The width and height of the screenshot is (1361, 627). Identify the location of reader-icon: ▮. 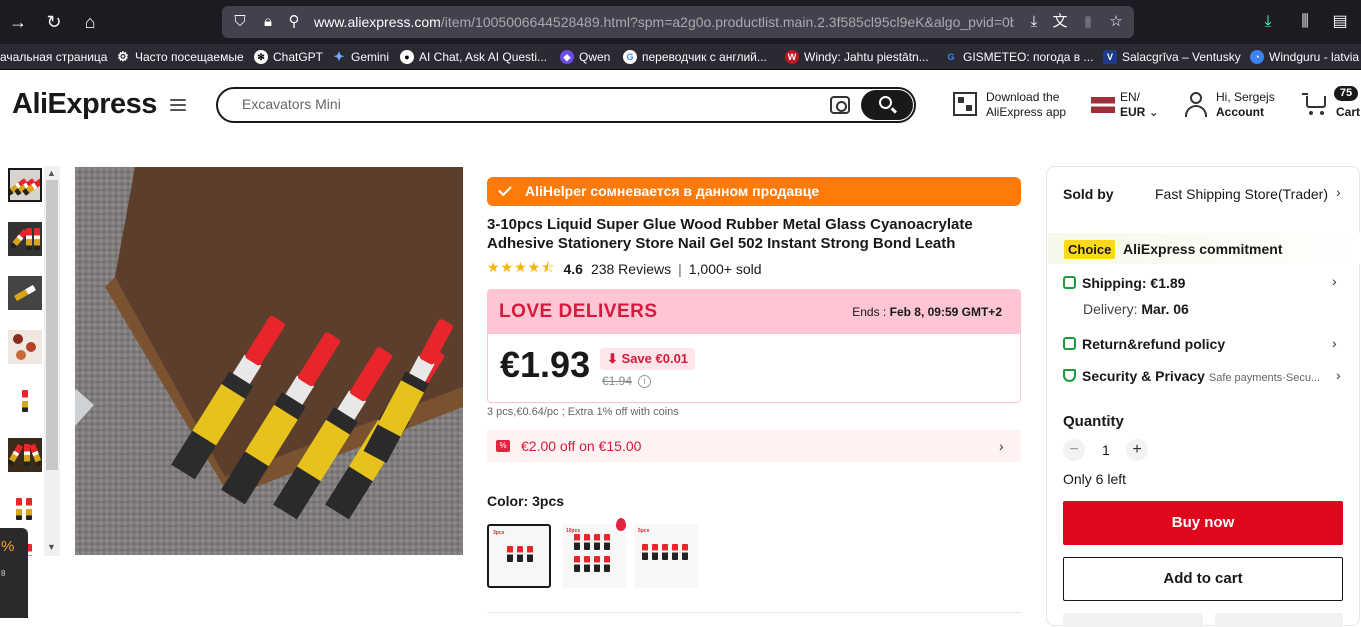
(1088, 22).